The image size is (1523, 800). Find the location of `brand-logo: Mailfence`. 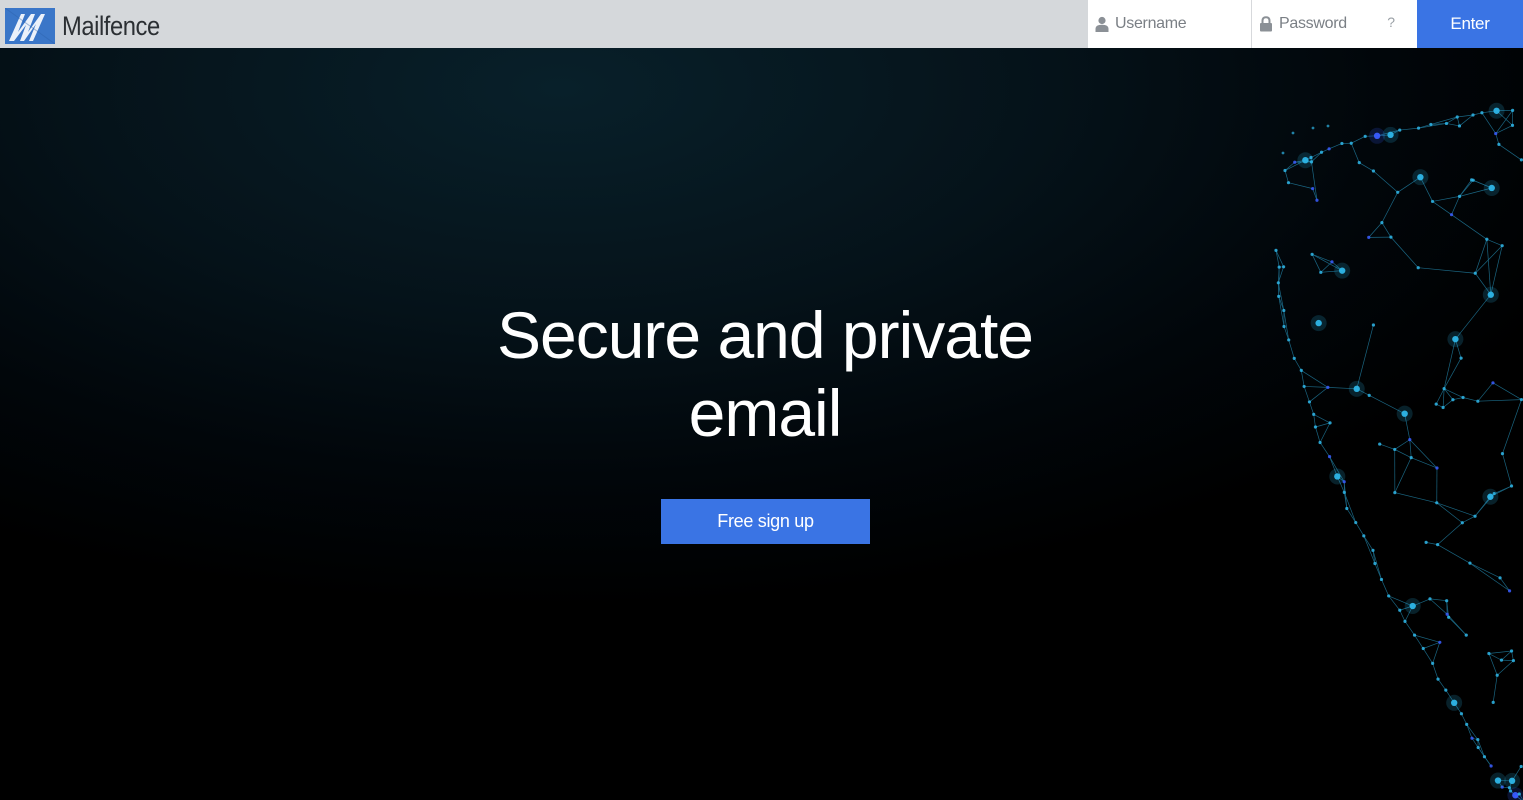

brand-logo: Mailfence is located at coordinates (89, 26).